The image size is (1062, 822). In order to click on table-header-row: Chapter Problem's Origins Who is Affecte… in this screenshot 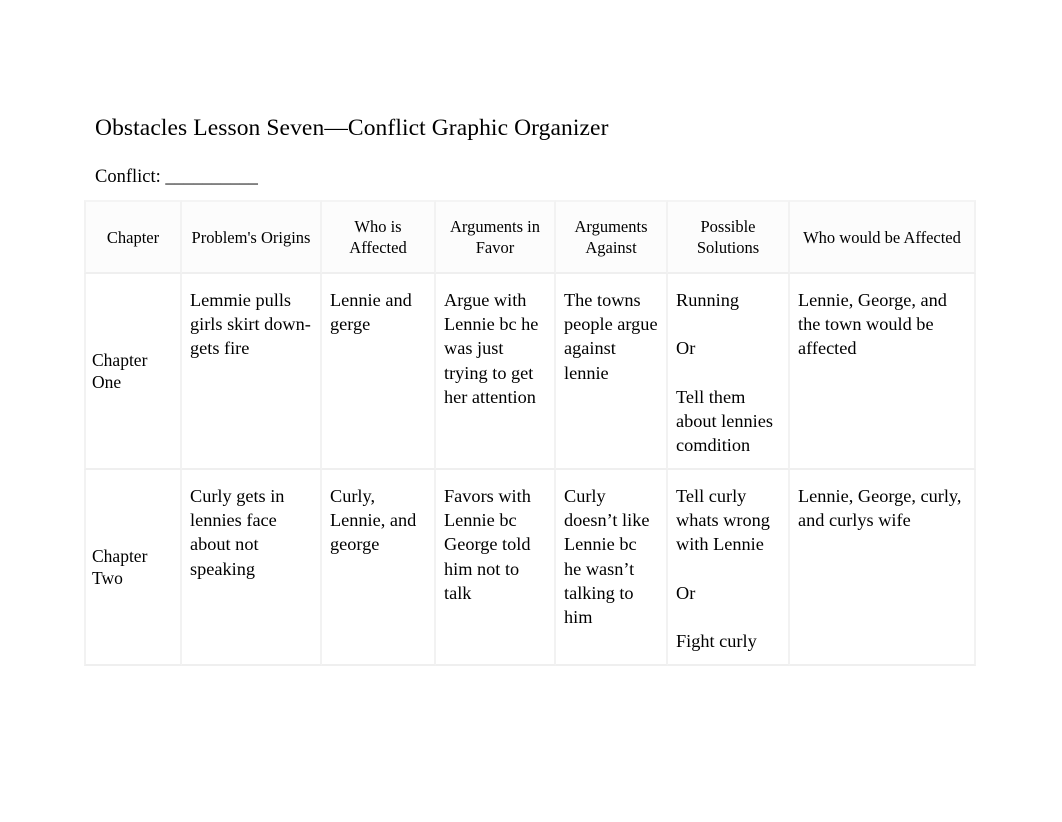, I will do `click(530, 237)`.